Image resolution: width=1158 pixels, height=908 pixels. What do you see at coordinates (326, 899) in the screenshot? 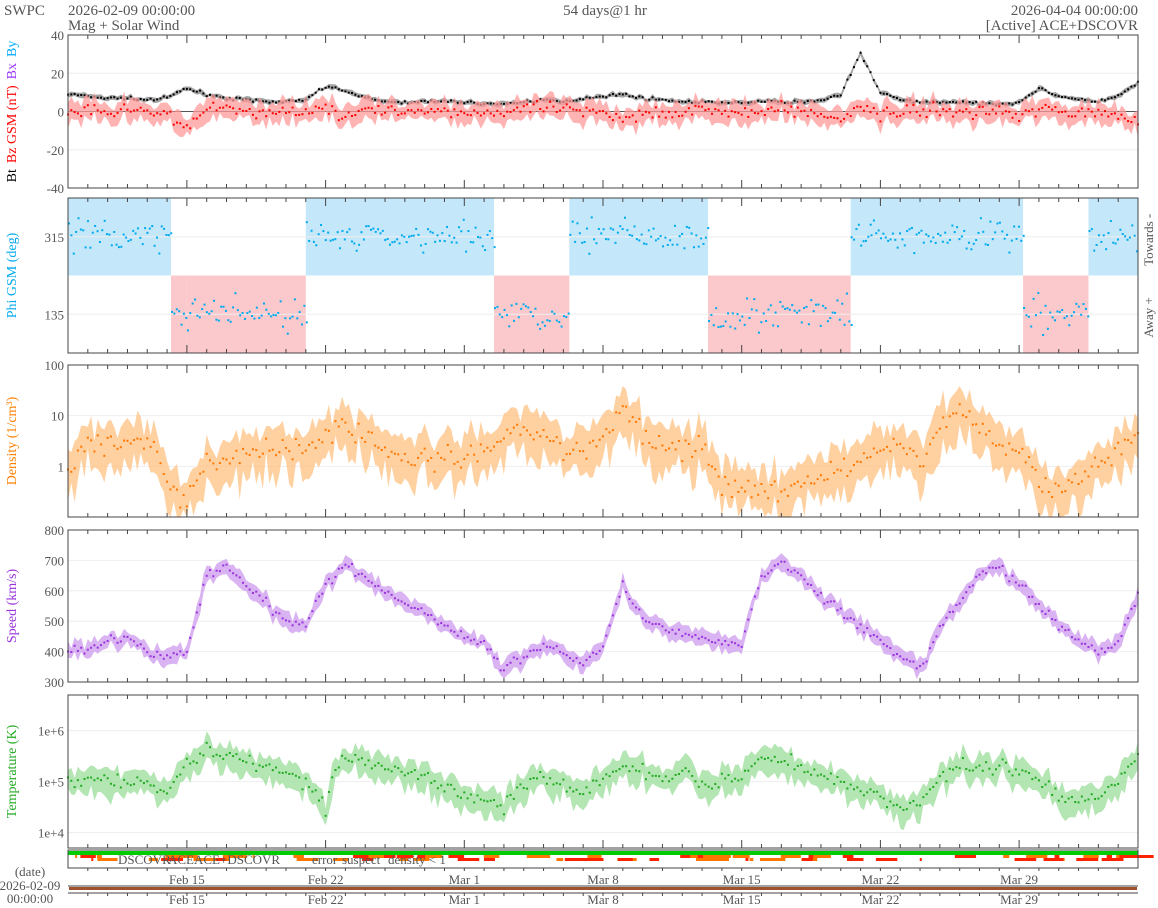
I see `date-tick-label: Feb 22` at bounding box center [326, 899].